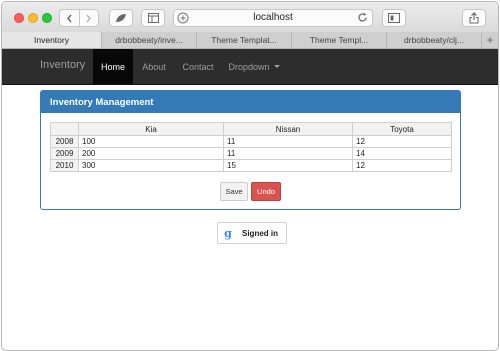 The image size is (500, 351). Describe the element at coordinates (490, 40) in the screenshot. I see `new-tab-button: +` at that location.